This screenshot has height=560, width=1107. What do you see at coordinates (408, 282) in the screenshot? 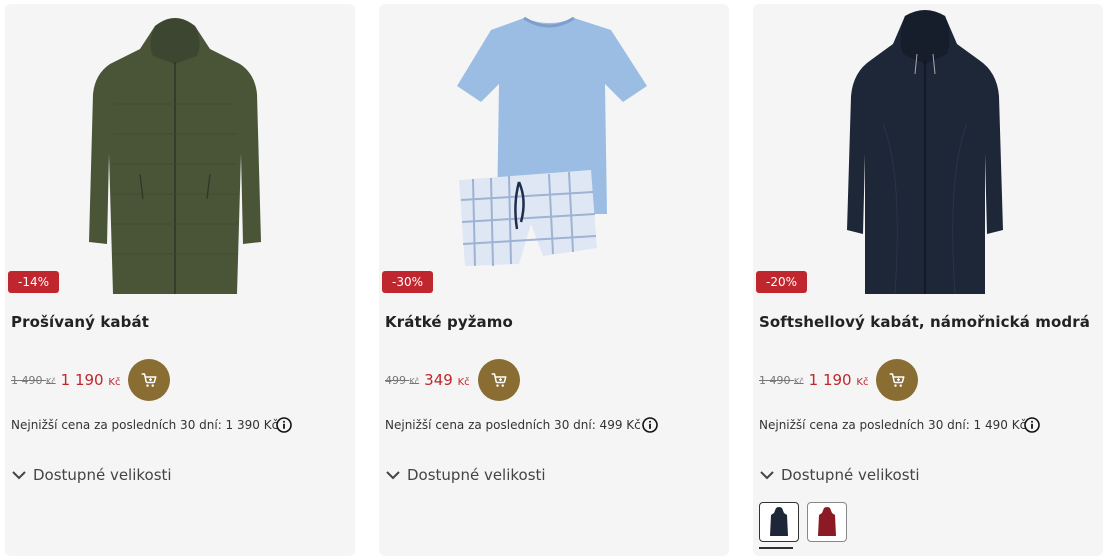
I see `discount-badge: -30%` at bounding box center [408, 282].